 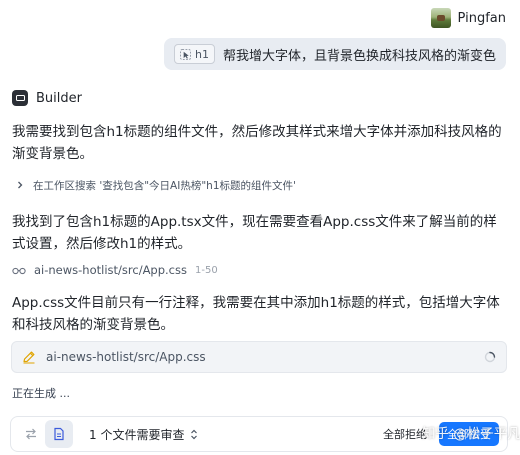 What do you see at coordinates (481, 18) in the screenshot?
I see `user-name: Pingfan` at bounding box center [481, 18].